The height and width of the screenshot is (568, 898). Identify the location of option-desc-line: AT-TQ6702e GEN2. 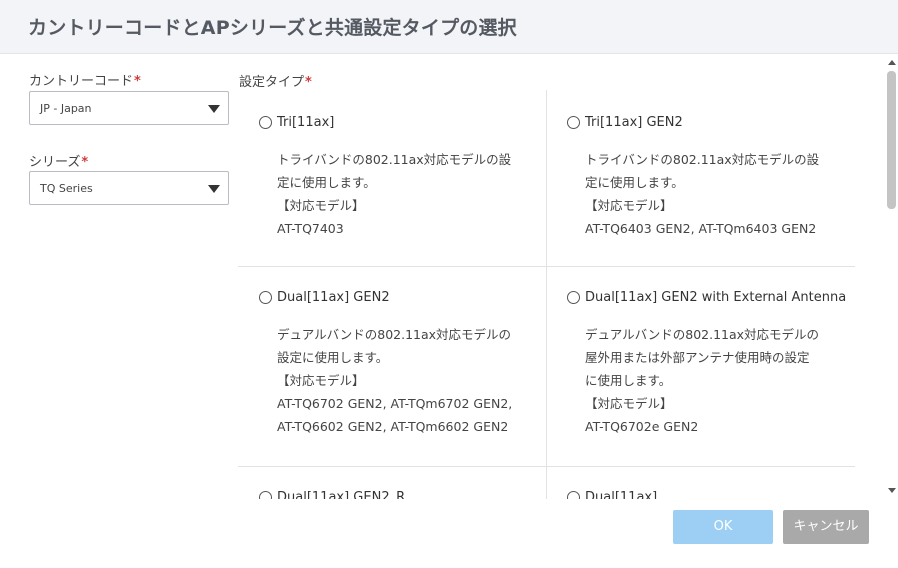
(642, 426).